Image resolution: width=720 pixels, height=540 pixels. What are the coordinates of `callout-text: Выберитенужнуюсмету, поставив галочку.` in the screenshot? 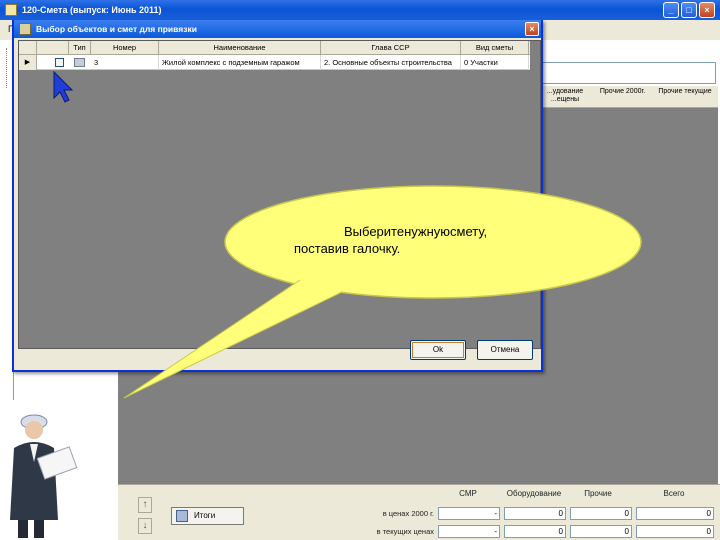 It's located at (420, 240).